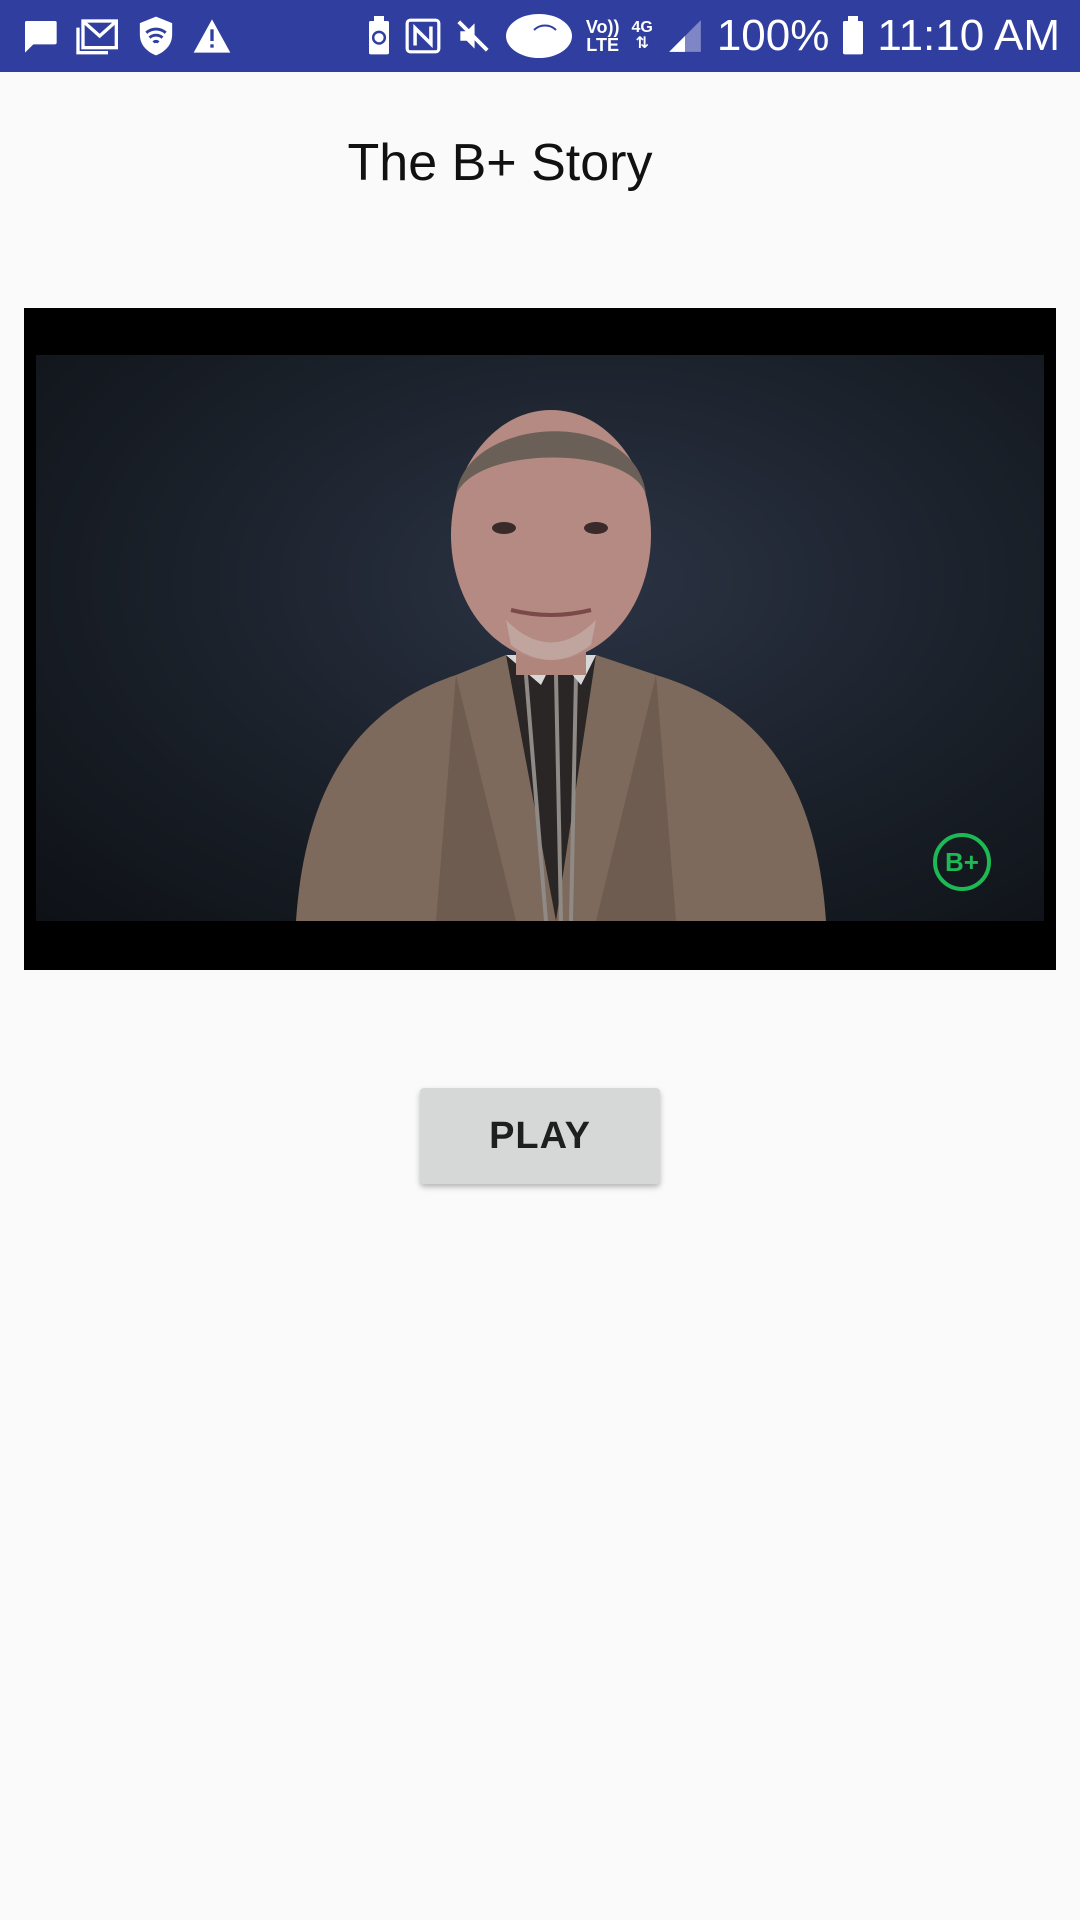 The width and height of the screenshot is (1080, 1920). I want to click on email-icon, so click(98, 36).